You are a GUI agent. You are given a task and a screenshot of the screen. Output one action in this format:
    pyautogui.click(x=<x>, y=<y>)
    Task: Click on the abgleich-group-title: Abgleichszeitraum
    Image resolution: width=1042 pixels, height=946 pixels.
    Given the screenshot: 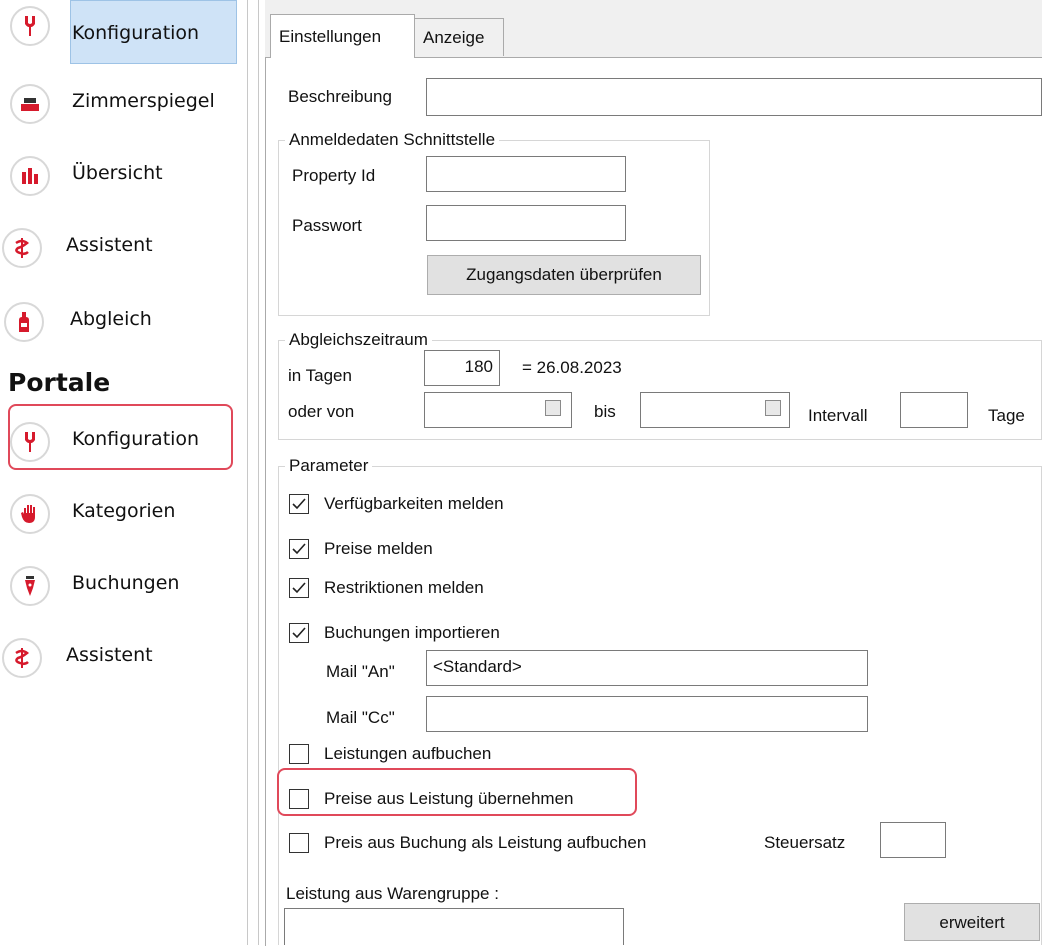 What is the action you would take?
    pyautogui.click(x=358, y=340)
    